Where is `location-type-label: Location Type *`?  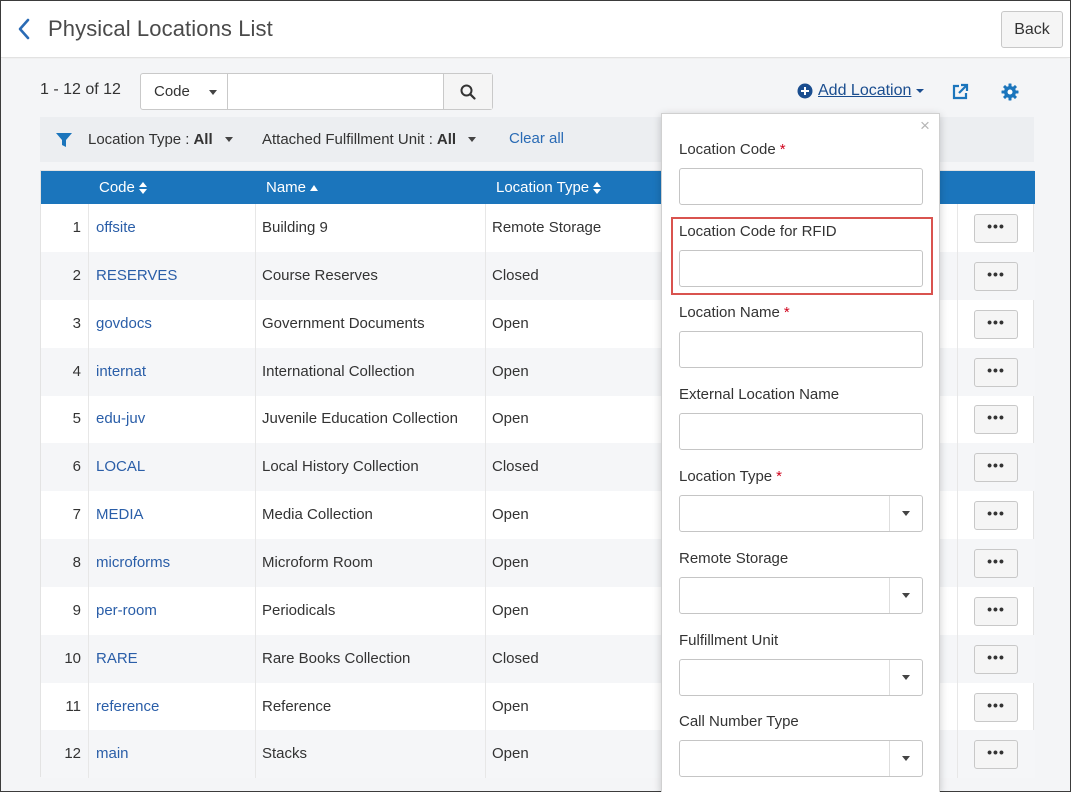 location-type-label: Location Type * is located at coordinates (730, 476).